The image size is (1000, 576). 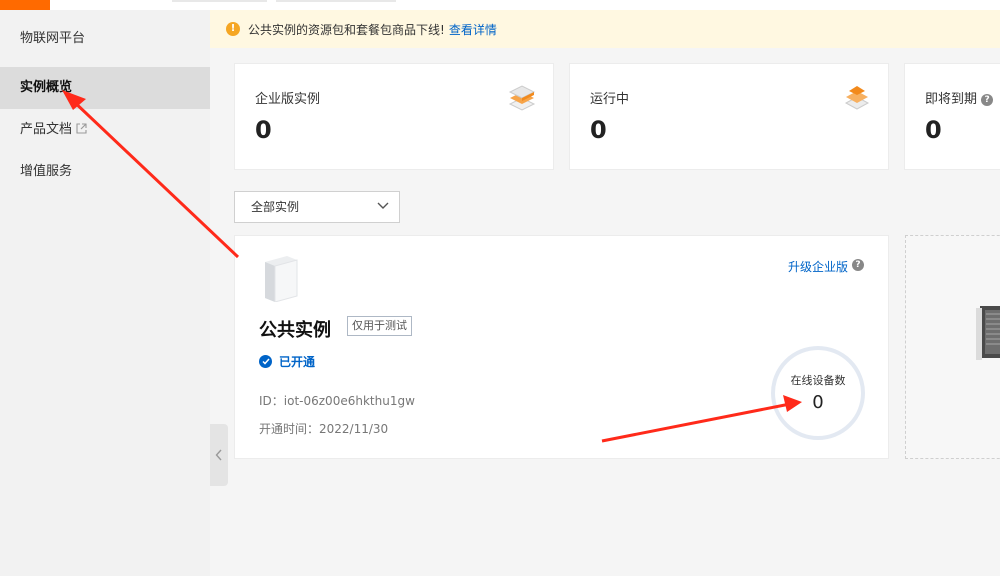 I want to click on upgrade-enterprise-link: 升级企业版, so click(x=818, y=266).